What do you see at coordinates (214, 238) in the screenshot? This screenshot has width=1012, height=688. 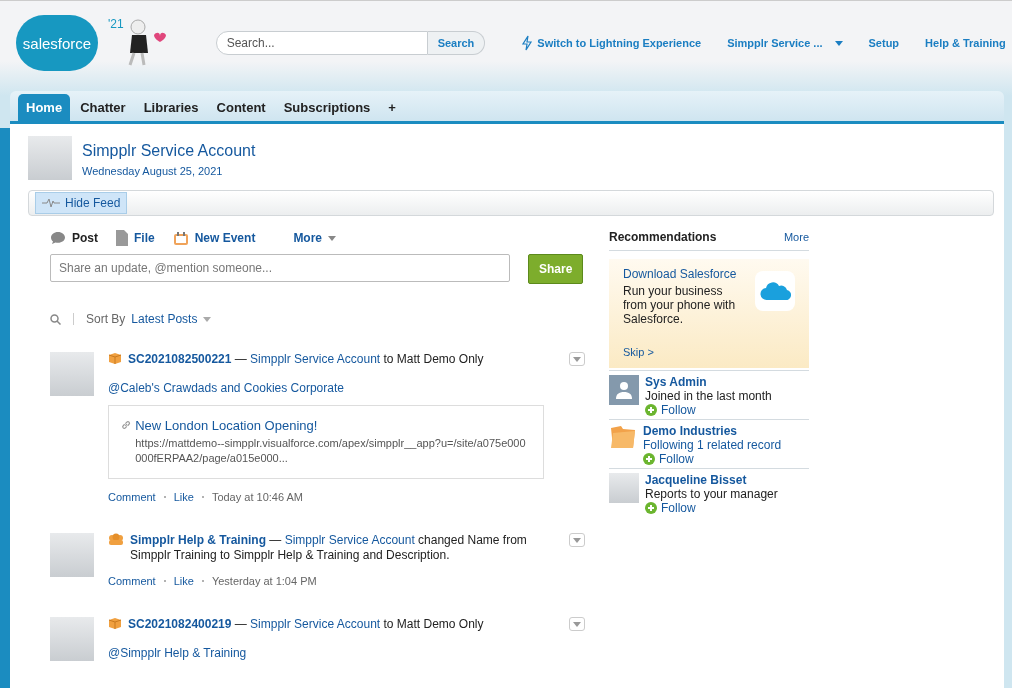 I see `publisher-tab: New Event` at bounding box center [214, 238].